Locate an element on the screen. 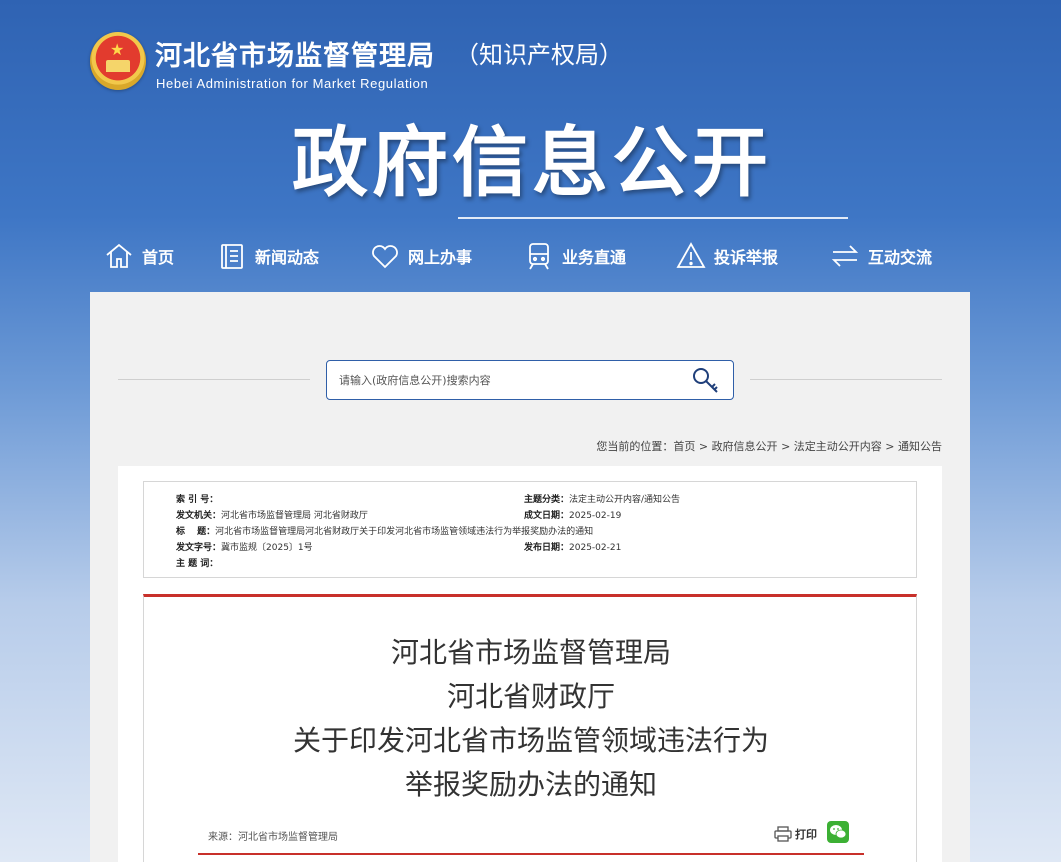 The width and height of the screenshot is (1061, 862). nav-item-home: 首页 is located at coordinates (139, 256).